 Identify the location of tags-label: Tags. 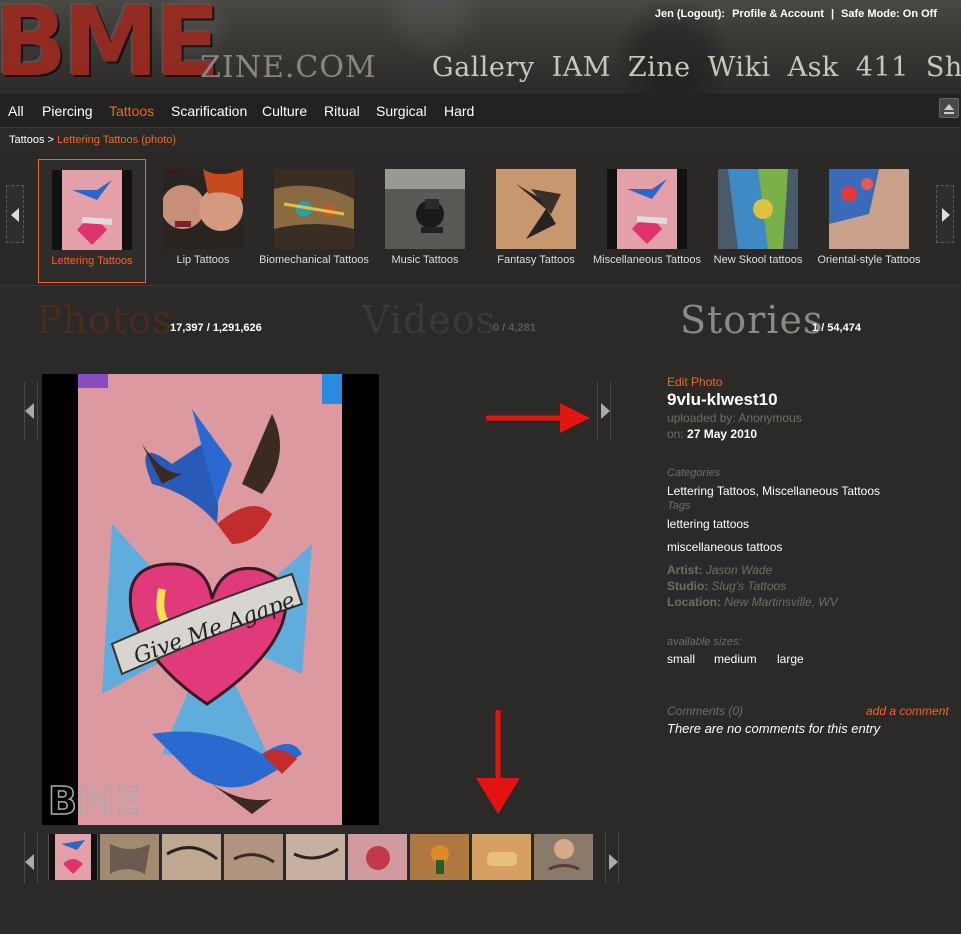
(679, 506).